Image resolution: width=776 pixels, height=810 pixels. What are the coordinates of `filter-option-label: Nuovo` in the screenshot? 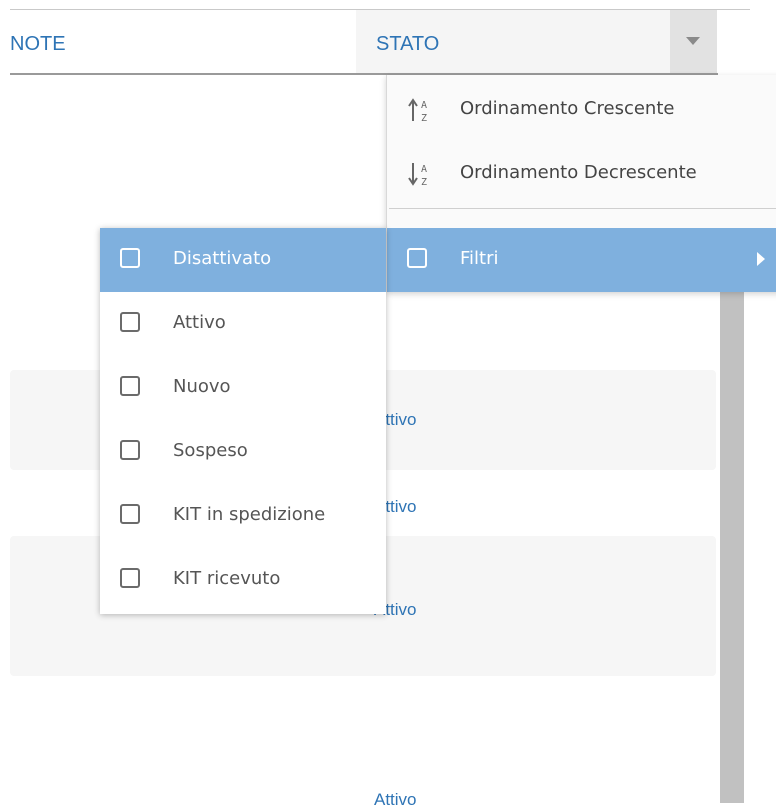 It's located at (202, 386).